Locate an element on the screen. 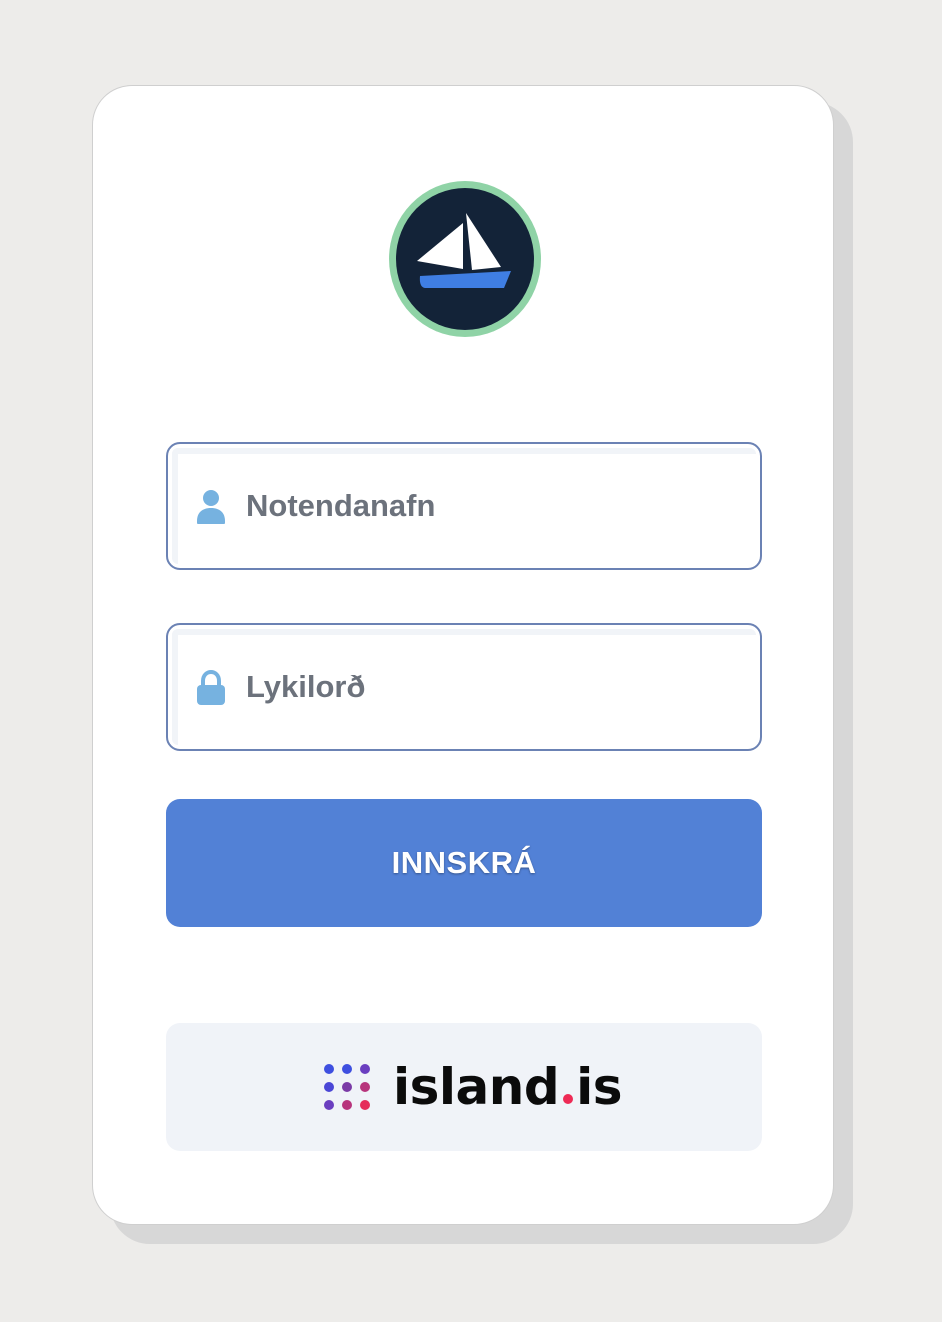 This screenshot has width=942, height=1322. island-text-left: island is located at coordinates (476, 1087).